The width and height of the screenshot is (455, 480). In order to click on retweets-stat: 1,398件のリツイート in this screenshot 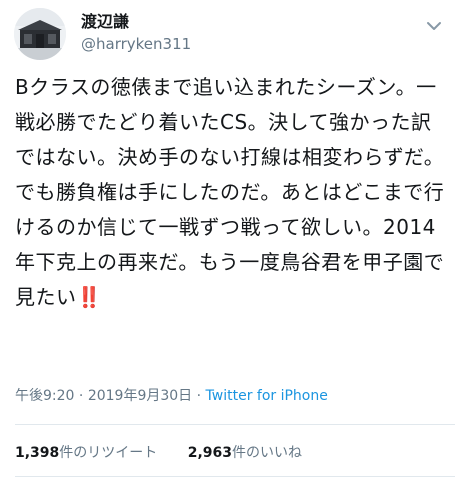, I will do `click(86, 453)`.